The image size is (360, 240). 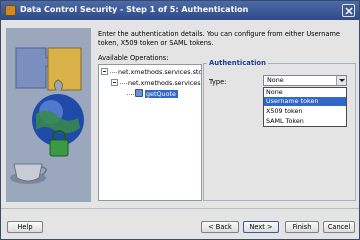 I want to click on tree-node-operation: getQuote, so click(x=152, y=94).